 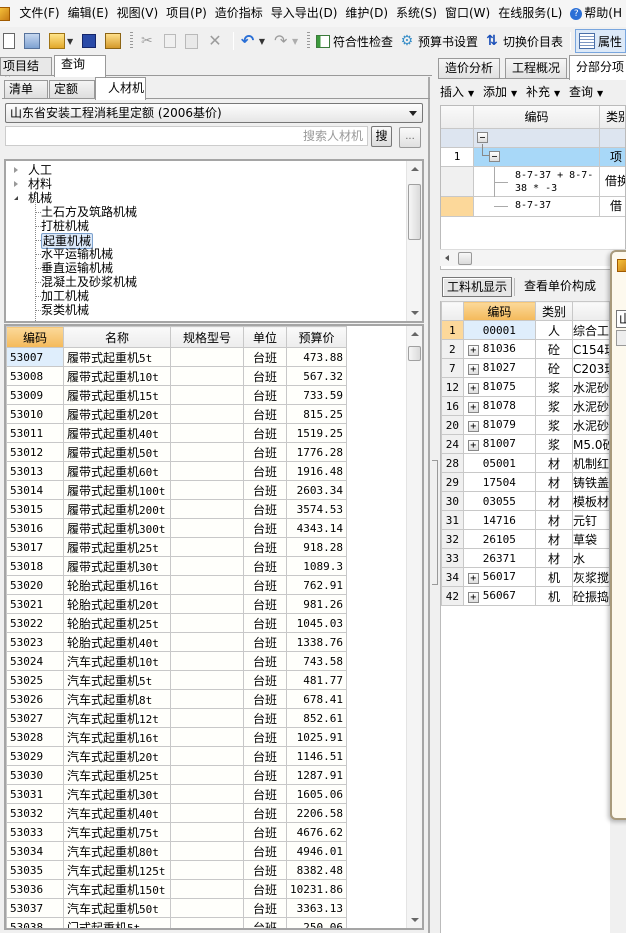 I want to click on tab-query: 查询, so click(x=80, y=66).